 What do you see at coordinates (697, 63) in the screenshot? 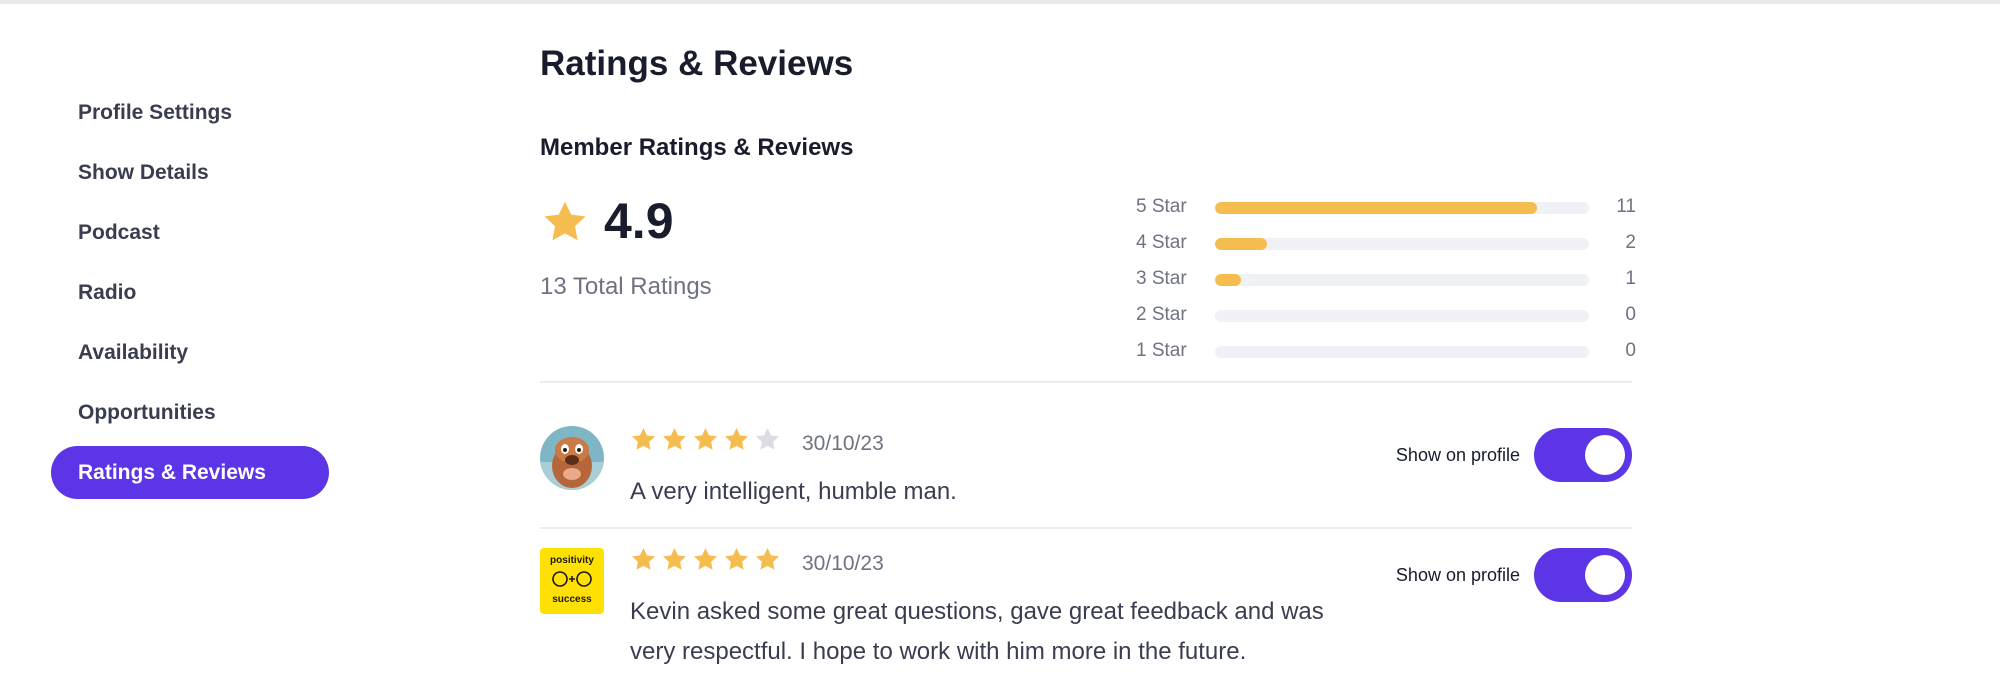
I see `page-title: Ratings & Reviews` at bounding box center [697, 63].